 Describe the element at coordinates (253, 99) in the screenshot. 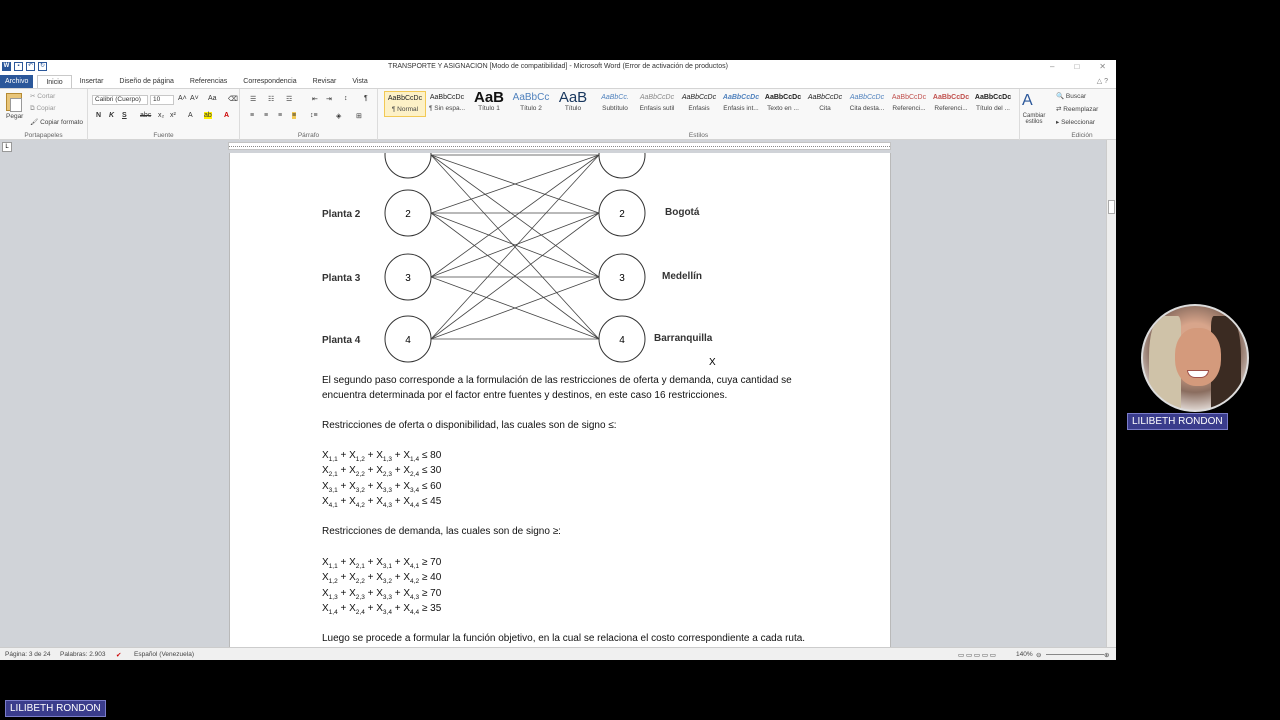

I see `bullets-icon: ☰` at that location.